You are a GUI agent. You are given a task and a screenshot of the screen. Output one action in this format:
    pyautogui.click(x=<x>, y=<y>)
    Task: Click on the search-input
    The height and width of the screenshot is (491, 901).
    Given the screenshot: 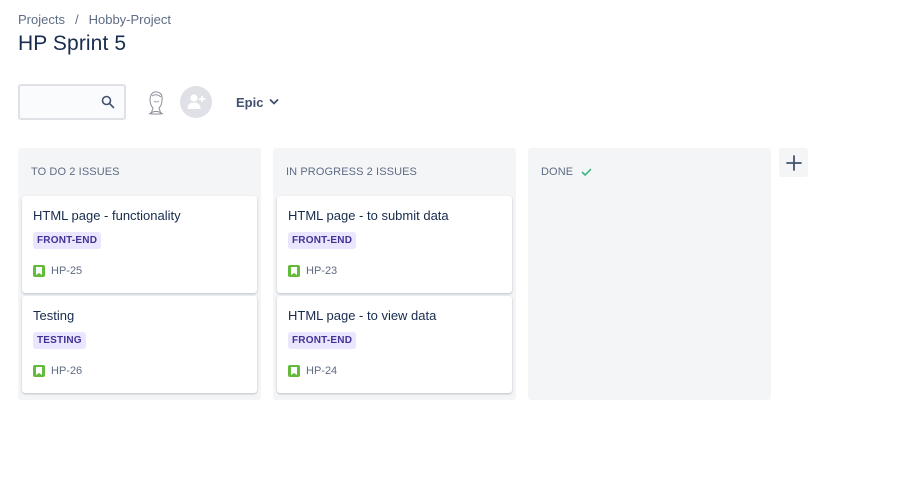 What is the action you would take?
    pyautogui.click(x=60, y=102)
    